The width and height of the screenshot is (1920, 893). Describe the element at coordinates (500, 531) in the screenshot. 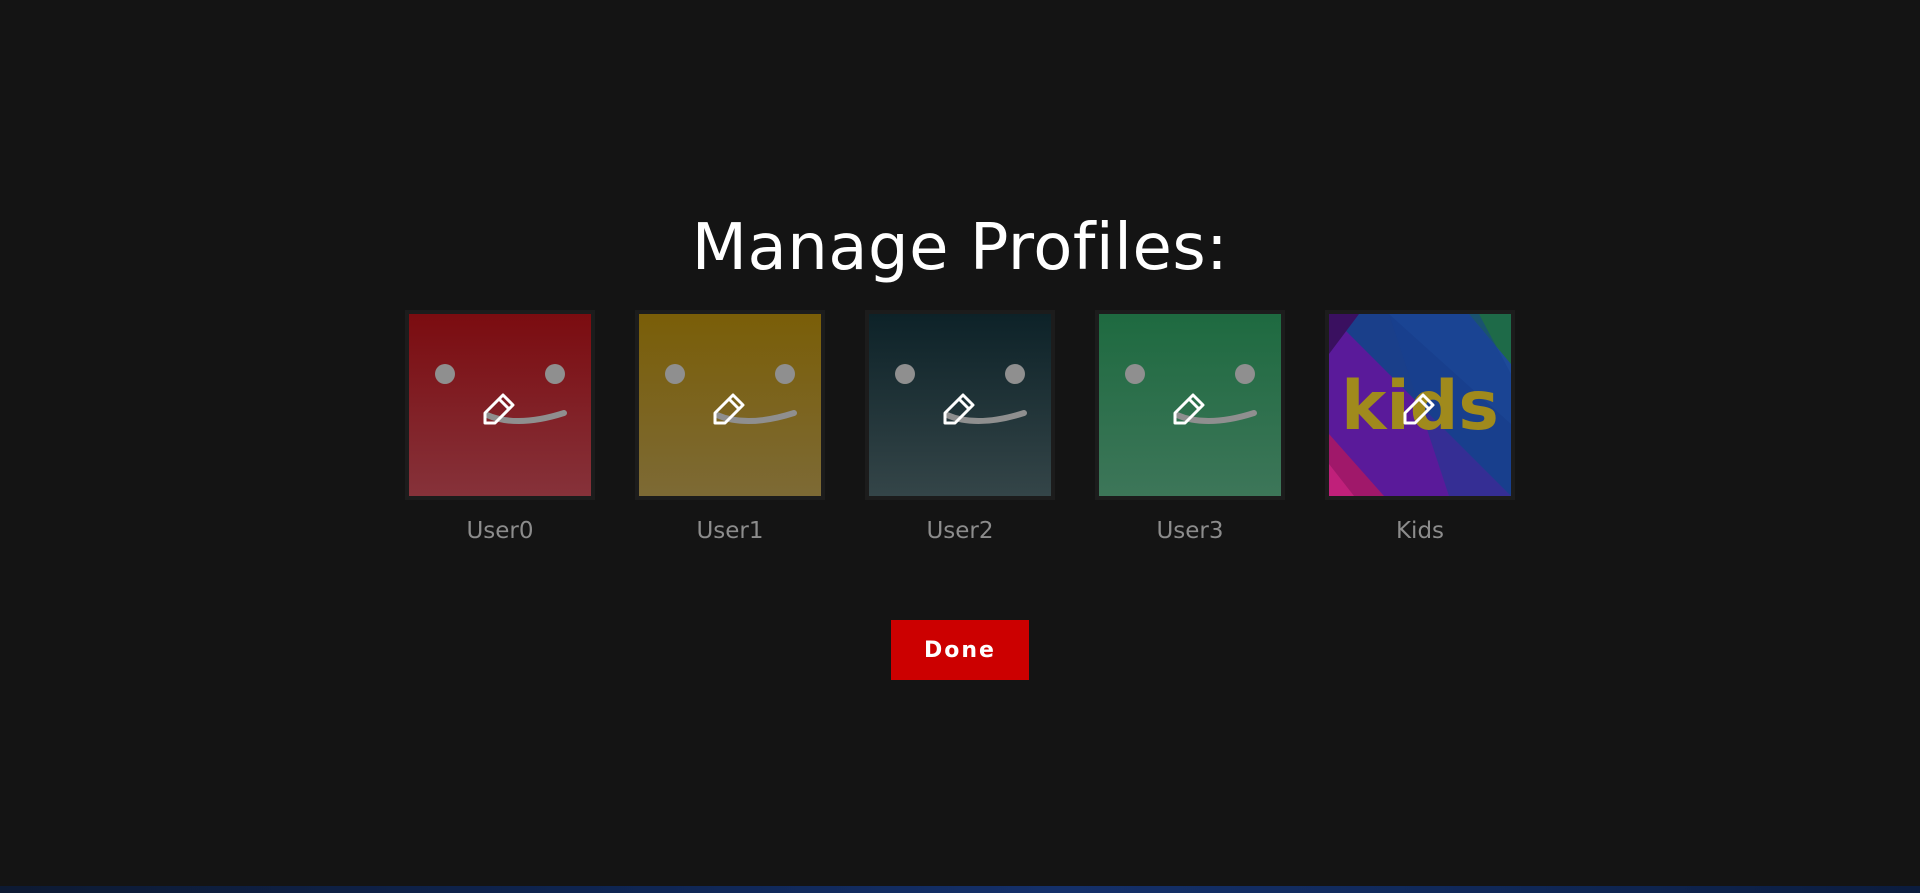

I see `profile-name: User0` at that location.